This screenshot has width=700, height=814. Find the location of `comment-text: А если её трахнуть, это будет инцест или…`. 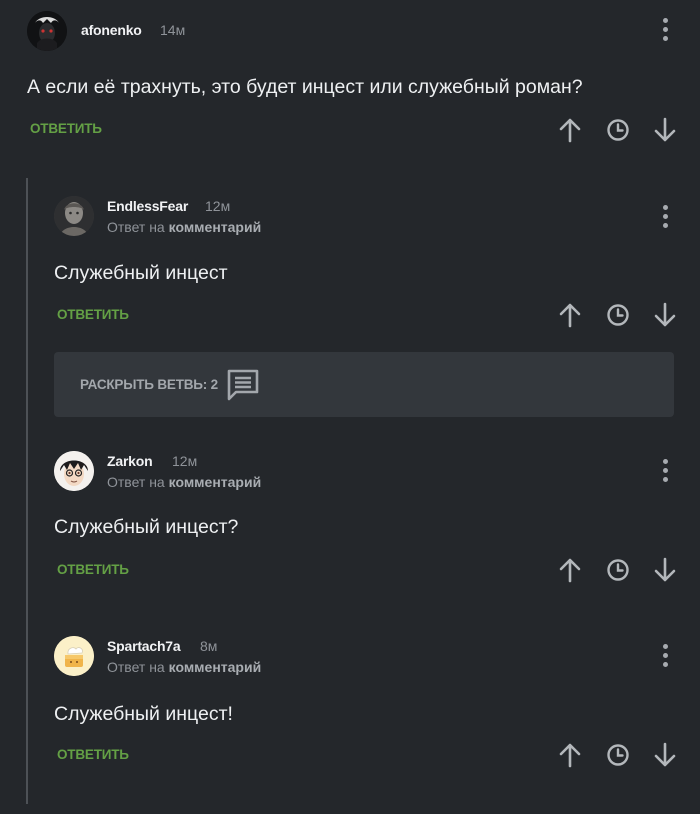

comment-text: А если её трахнуть, это будет инцест или… is located at coordinates (305, 87).